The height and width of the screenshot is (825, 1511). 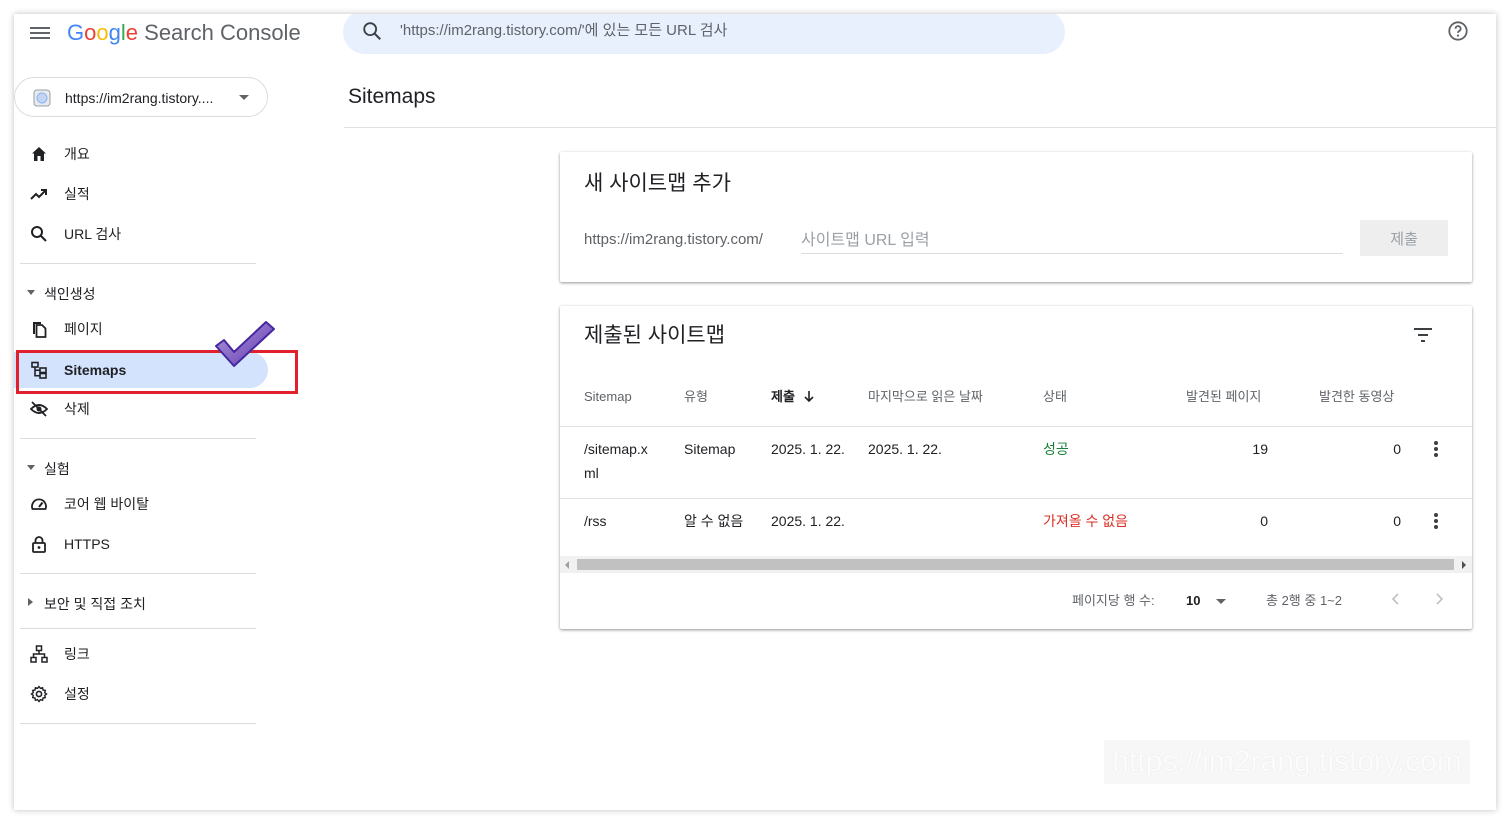 I want to click on column-header-type: 유형, so click(x=696, y=397).